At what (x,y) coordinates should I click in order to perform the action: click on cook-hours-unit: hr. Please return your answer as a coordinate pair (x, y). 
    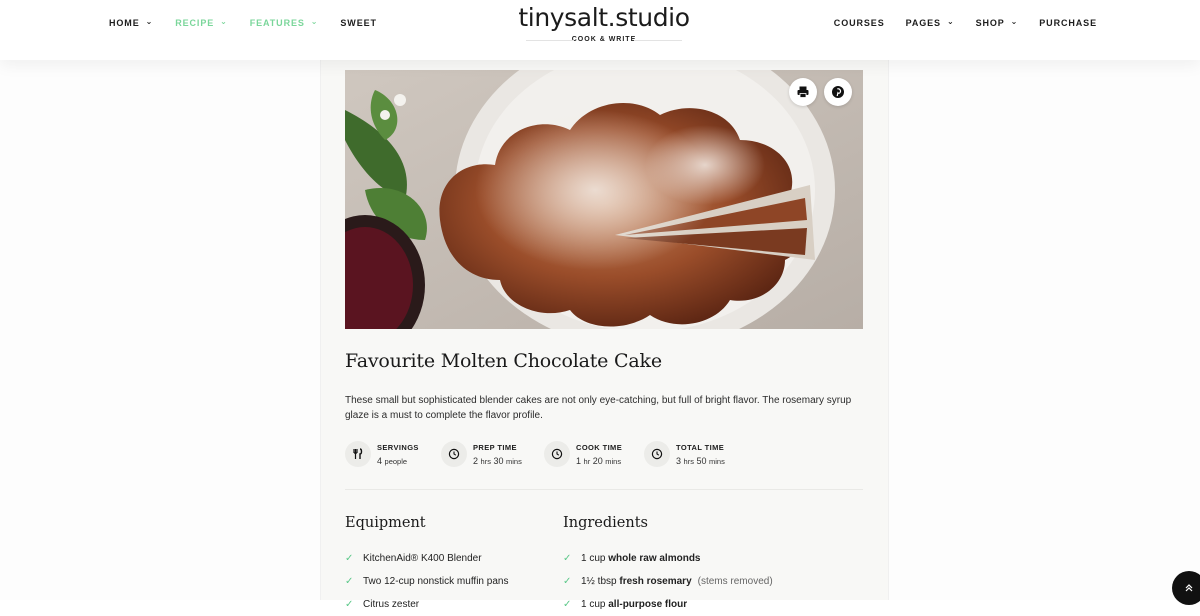
    Looking at the image, I should click on (587, 461).